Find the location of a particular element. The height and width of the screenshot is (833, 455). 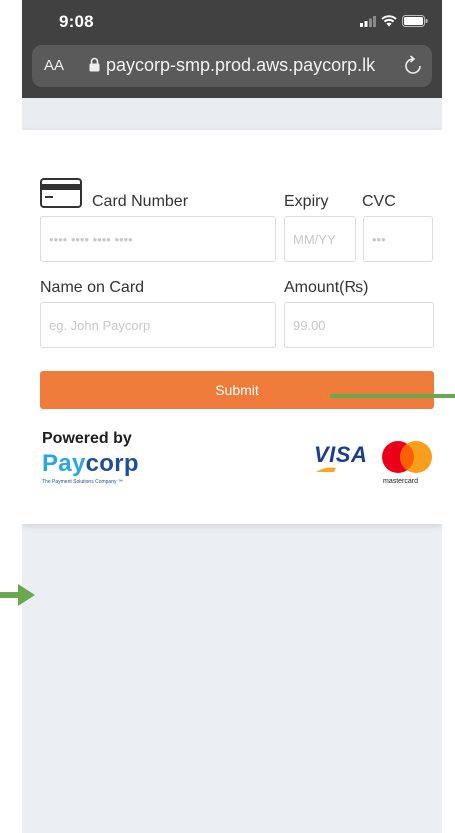

amount-label: Amount(₨) is located at coordinates (326, 287).